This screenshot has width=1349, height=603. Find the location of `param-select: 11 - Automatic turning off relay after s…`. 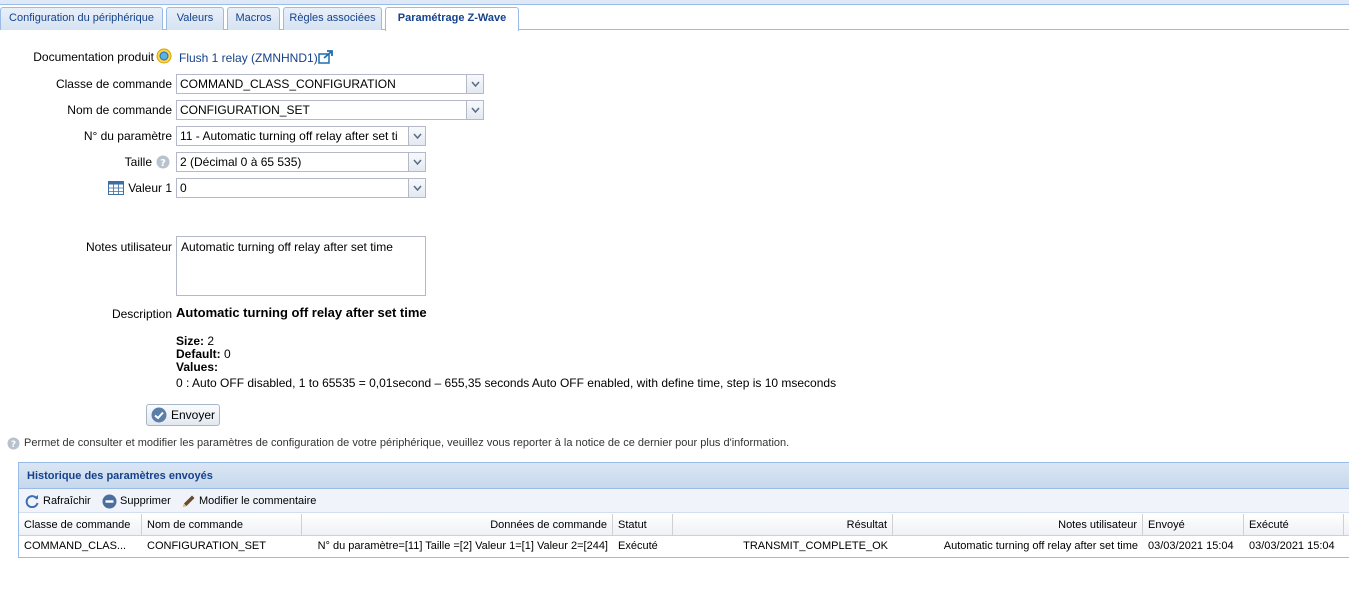

param-select: 11 - Automatic turning off relay after s… is located at coordinates (301, 136).